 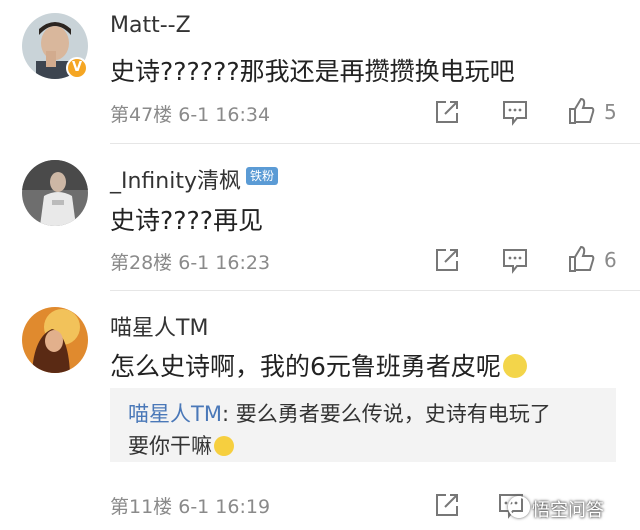 What do you see at coordinates (159, 326) in the screenshot?
I see `username: 喵星人TM` at bounding box center [159, 326].